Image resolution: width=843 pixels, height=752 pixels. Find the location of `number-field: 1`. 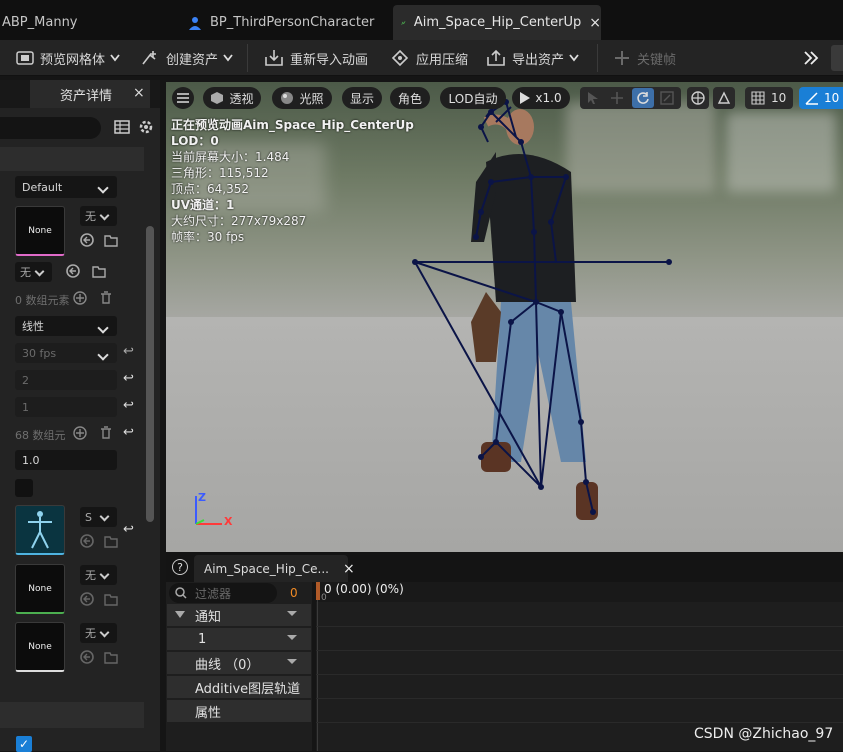

number-field: 1 is located at coordinates (66, 407).